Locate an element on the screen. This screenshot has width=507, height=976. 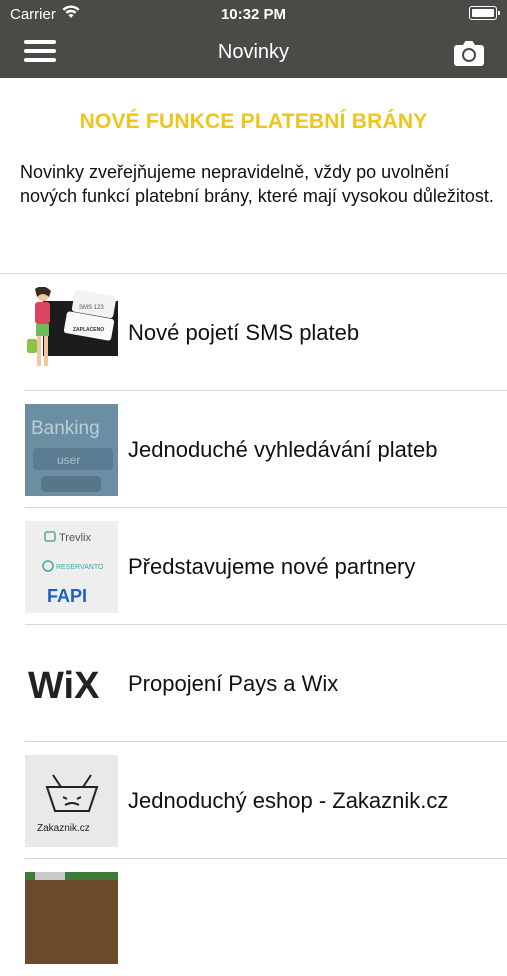
trevlix-text: Trevlix is located at coordinates (75, 538).